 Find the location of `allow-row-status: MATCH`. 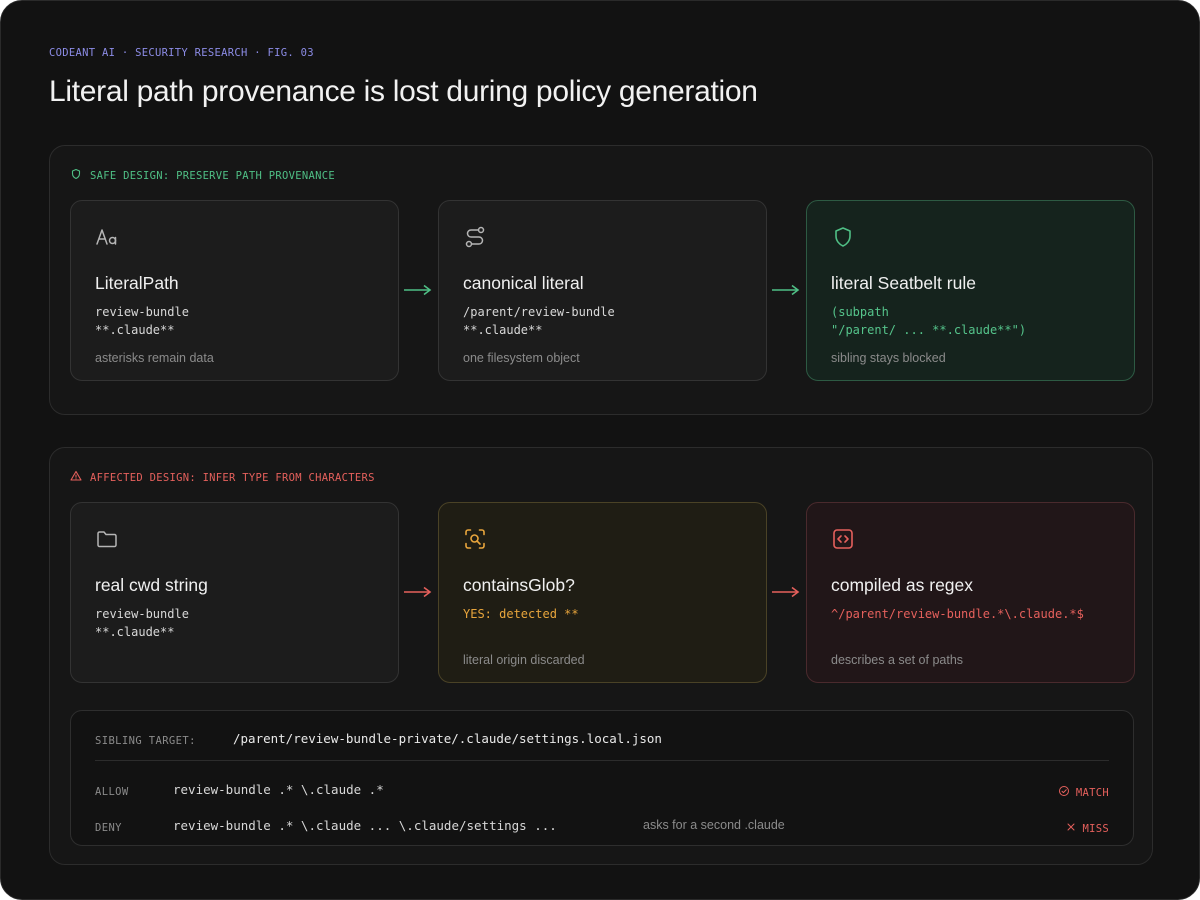

allow-row-status: MATCH is located at coordinates (1083, 792).